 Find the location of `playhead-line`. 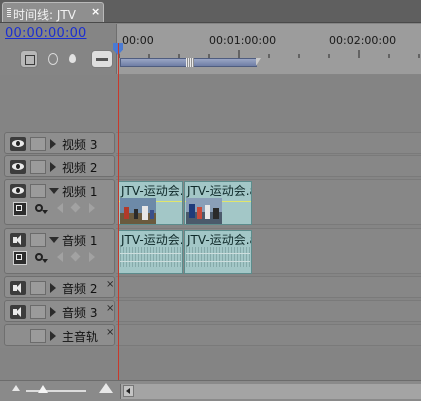

playhead-line is located at coordinates (118, 212).